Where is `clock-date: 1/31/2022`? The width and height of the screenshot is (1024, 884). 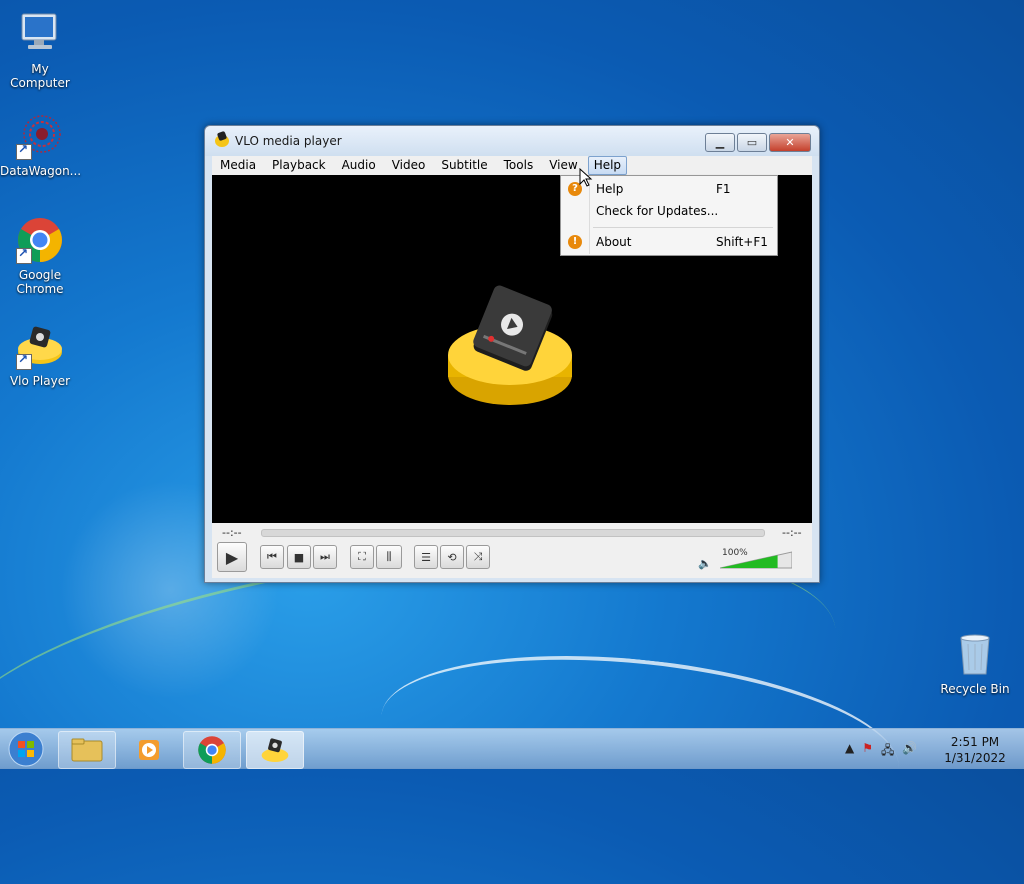
clock-date: 1/31/2022 is located at coordinates (975, 758).